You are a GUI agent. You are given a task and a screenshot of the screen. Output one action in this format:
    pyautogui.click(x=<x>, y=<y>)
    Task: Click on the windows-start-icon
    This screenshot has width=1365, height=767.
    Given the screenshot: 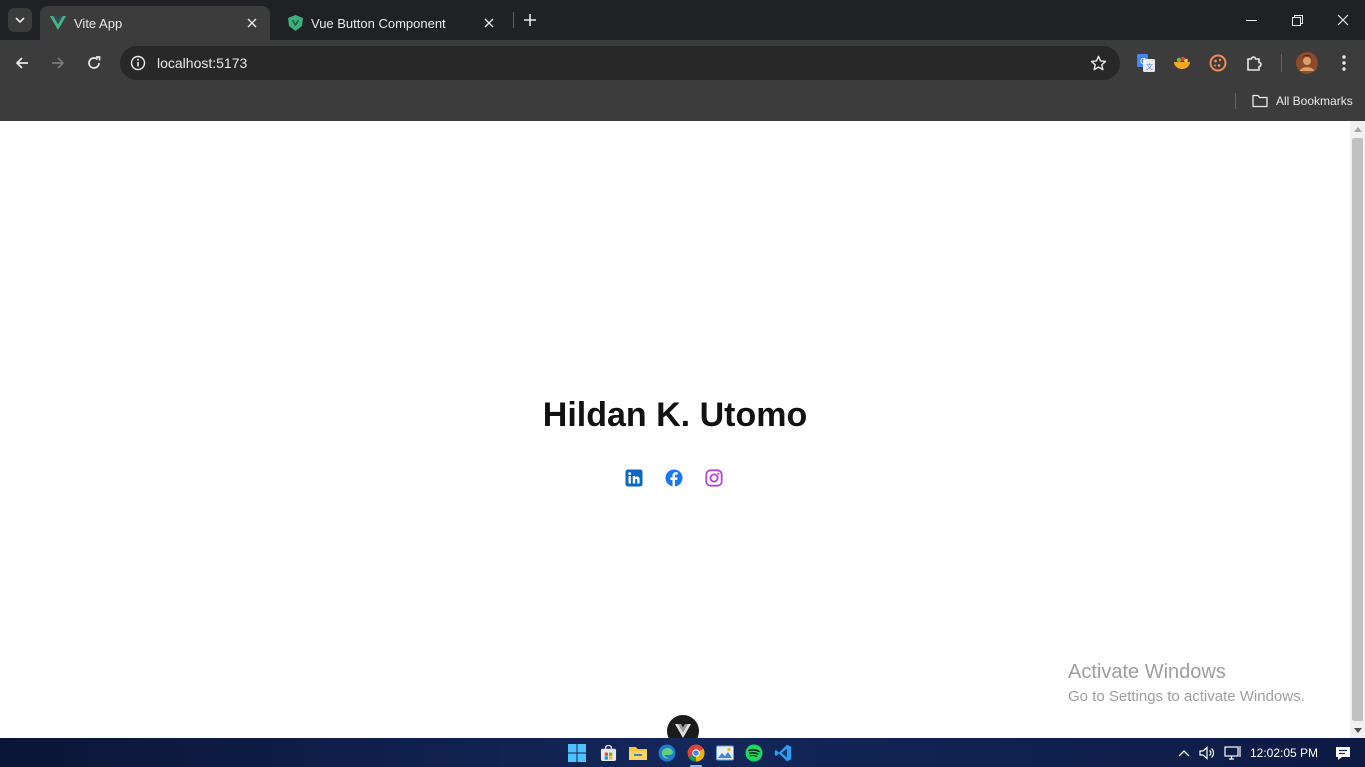 What is the action you would take?
    pyautogui.click(x=577, y=753)
    